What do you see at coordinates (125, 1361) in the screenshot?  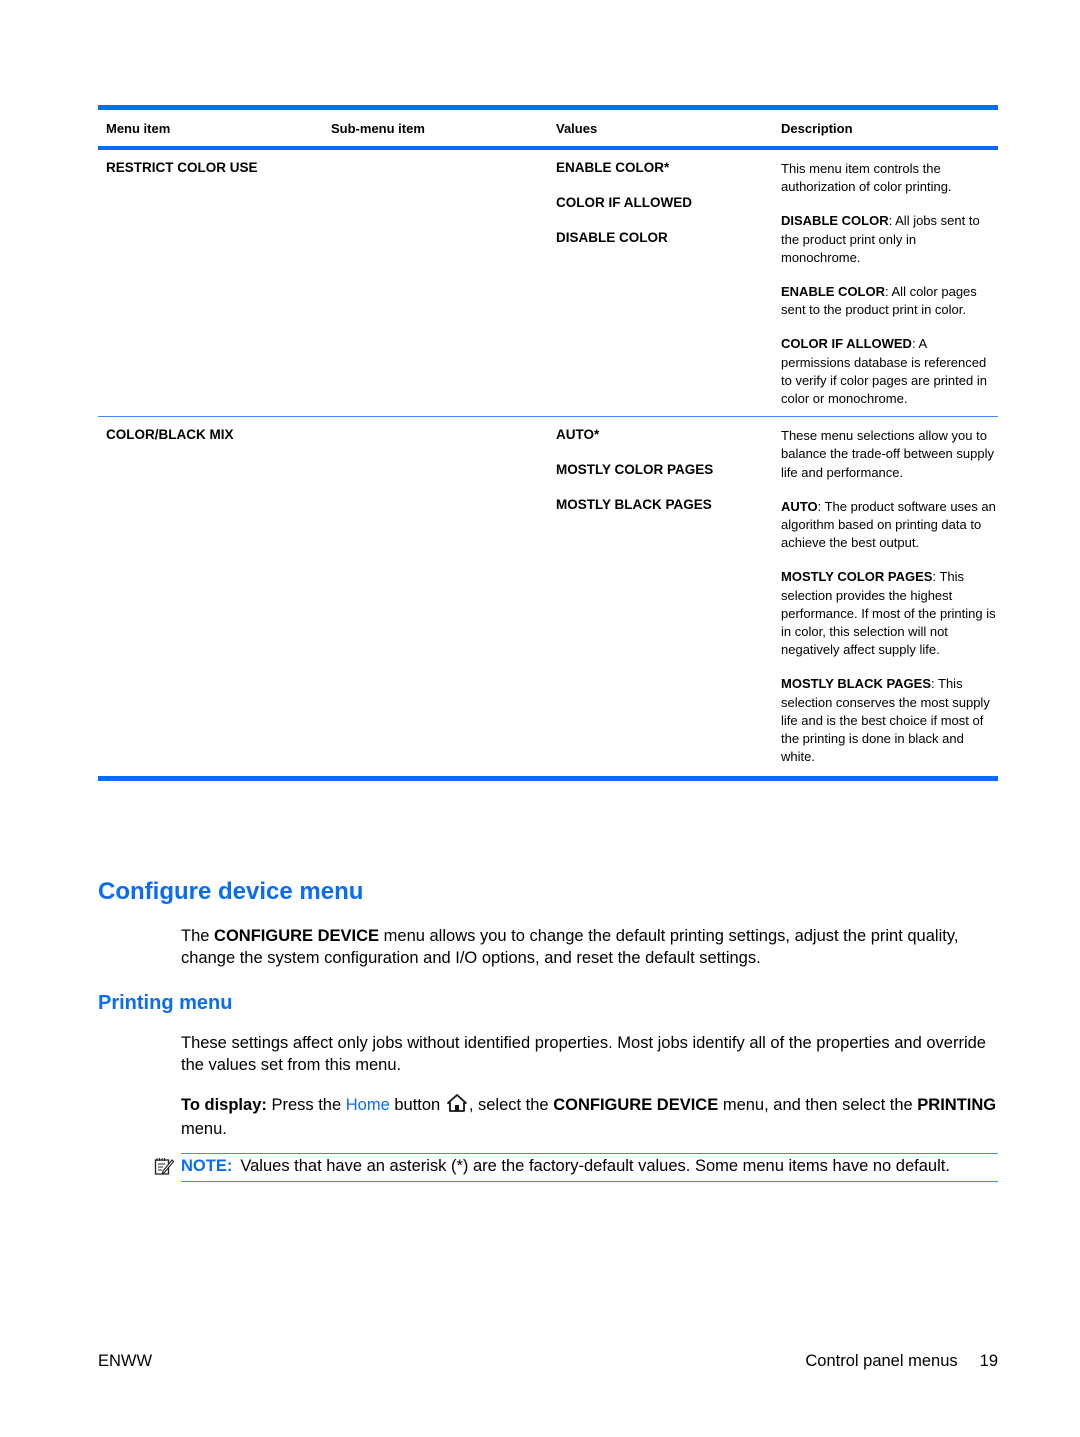 I see `footer-left: ENWW` at bounding box center [125, 1361].